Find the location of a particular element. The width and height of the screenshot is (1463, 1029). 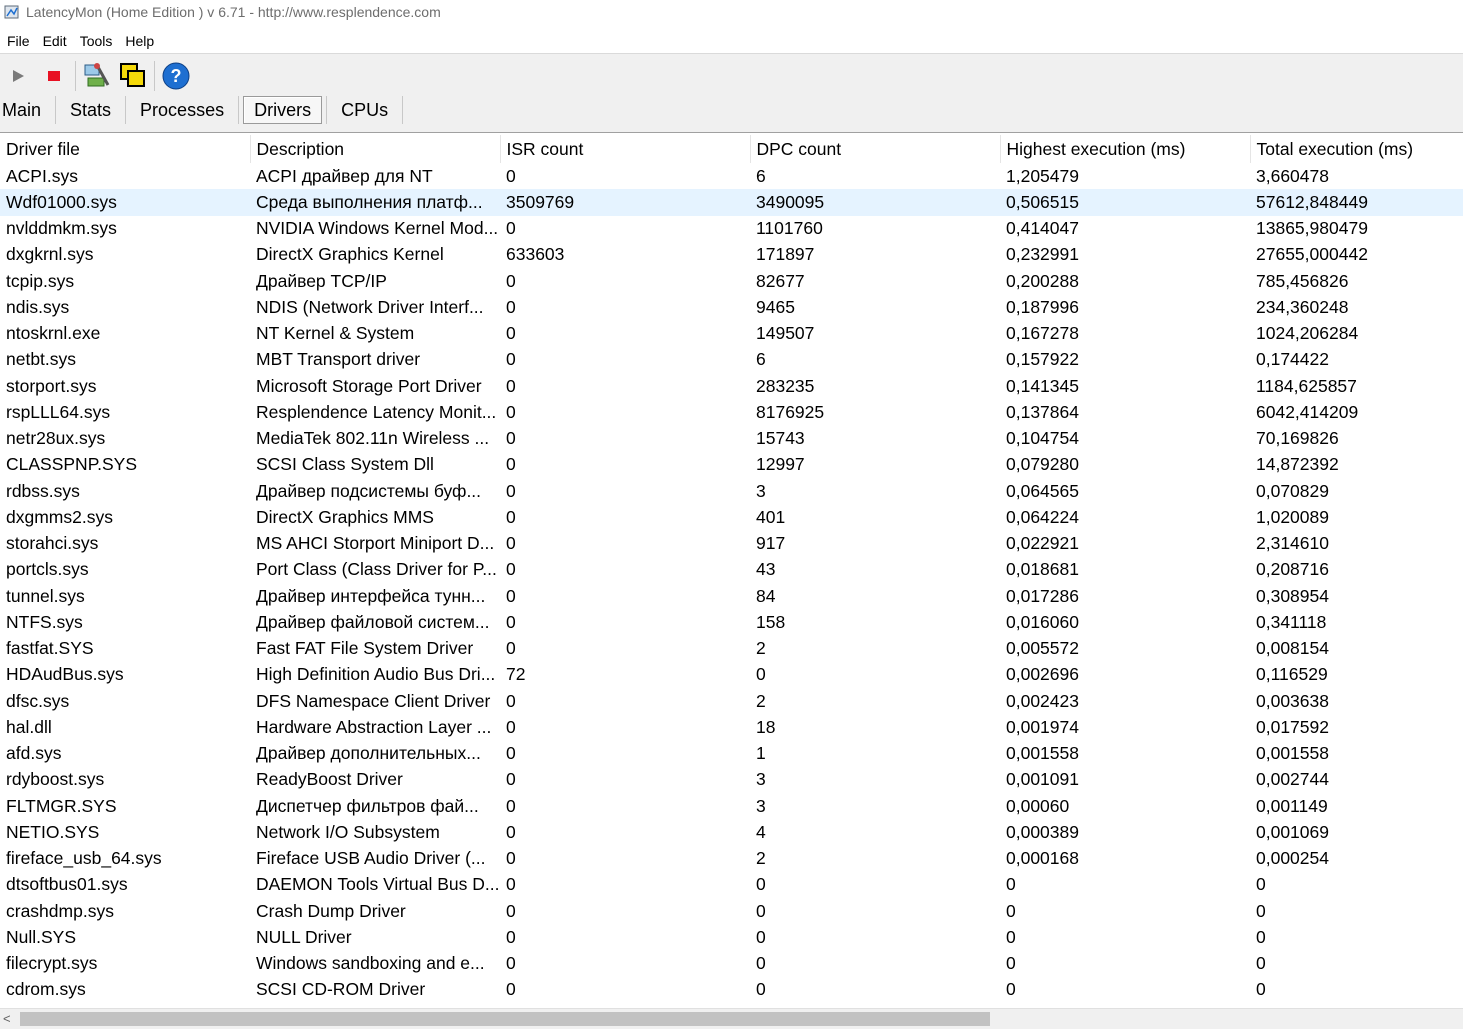

scroll-left-icon: < is located at coordinates (7, 1018).